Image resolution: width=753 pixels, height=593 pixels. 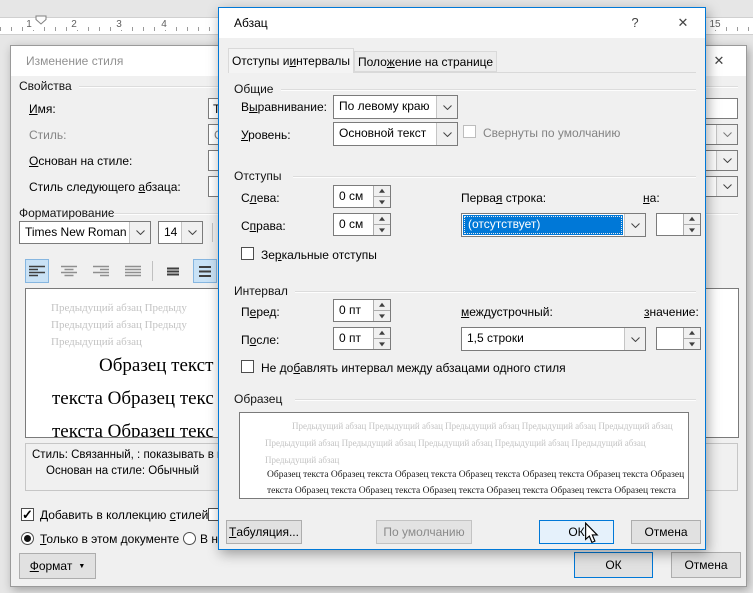 I want to click on mirror-indents-checkbox, so click(x=247, y=253).